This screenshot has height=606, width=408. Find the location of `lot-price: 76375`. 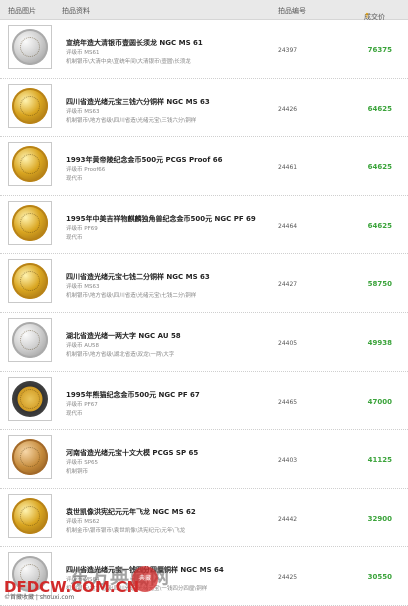

lot-price: 76375 is located at coordinates (379, 50).